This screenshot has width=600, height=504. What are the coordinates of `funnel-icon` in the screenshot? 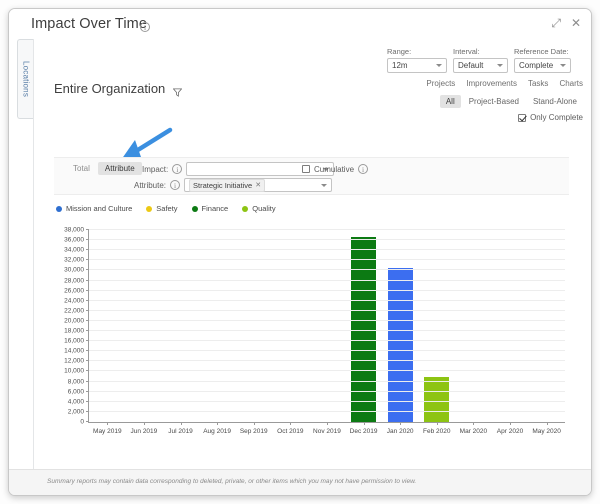 It's located at (177, 90).